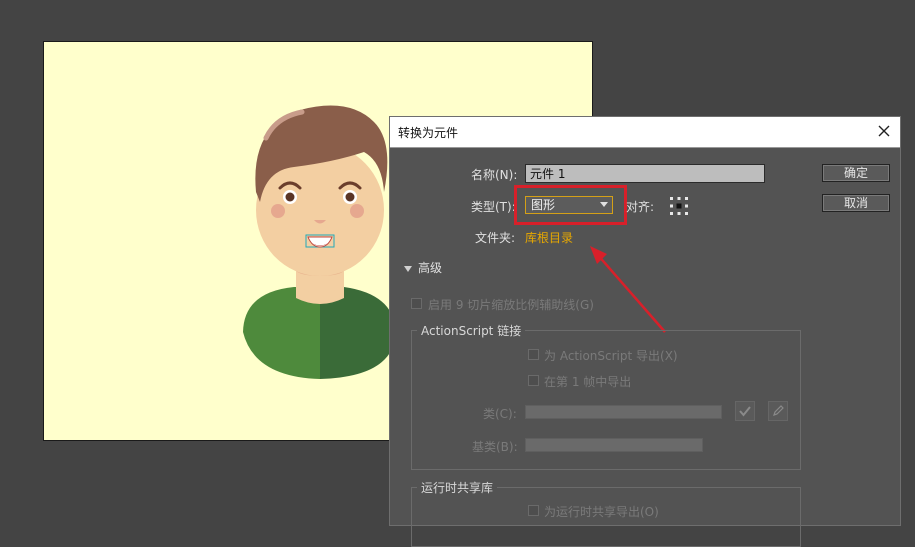  I want to click on name-input, so click(645, 173).